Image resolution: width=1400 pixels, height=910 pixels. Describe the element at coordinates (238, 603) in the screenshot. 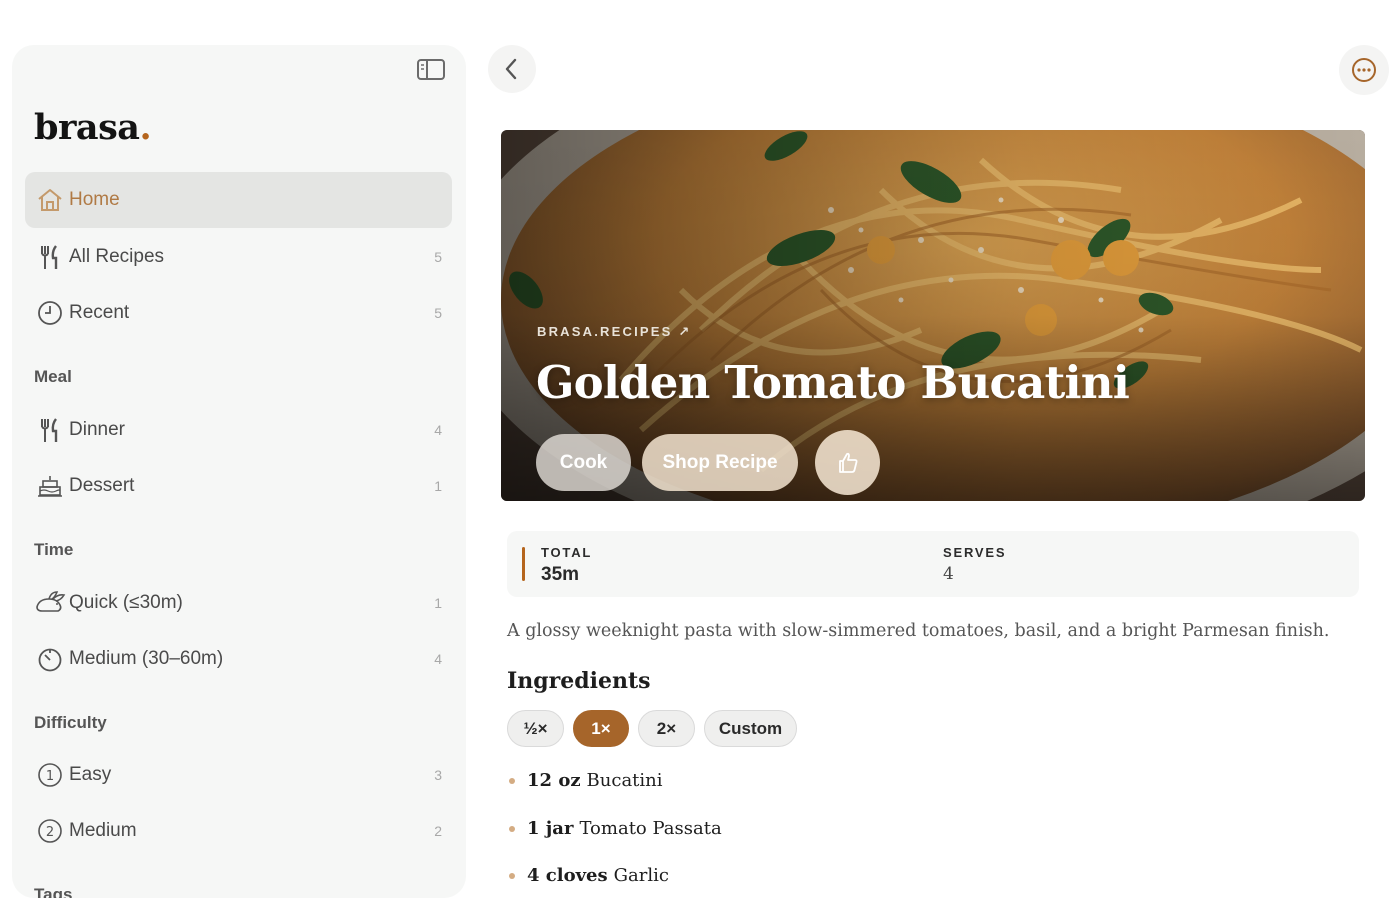

I see `sidebar-item-quick: Quick (≤30m) 1` at that location.